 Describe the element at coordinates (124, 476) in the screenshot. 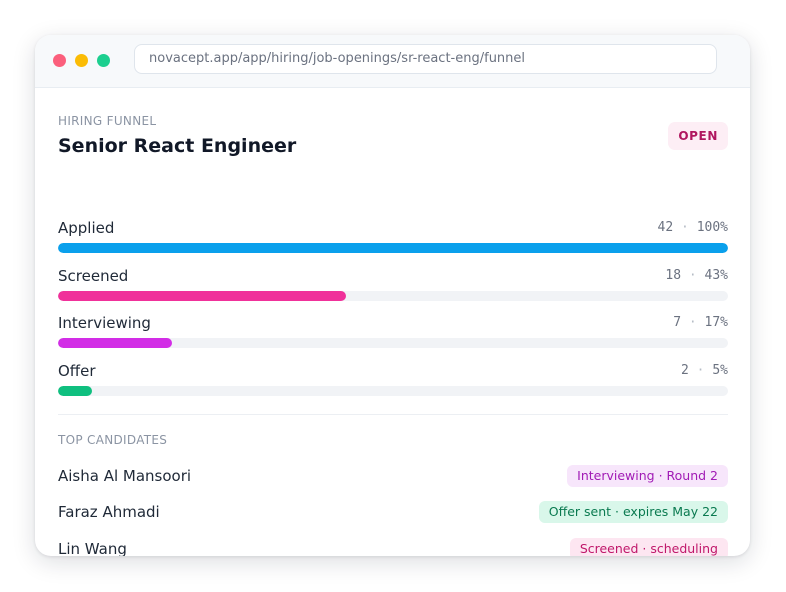

I see `candidate-name: Aisha Al Mansoori` at that location.